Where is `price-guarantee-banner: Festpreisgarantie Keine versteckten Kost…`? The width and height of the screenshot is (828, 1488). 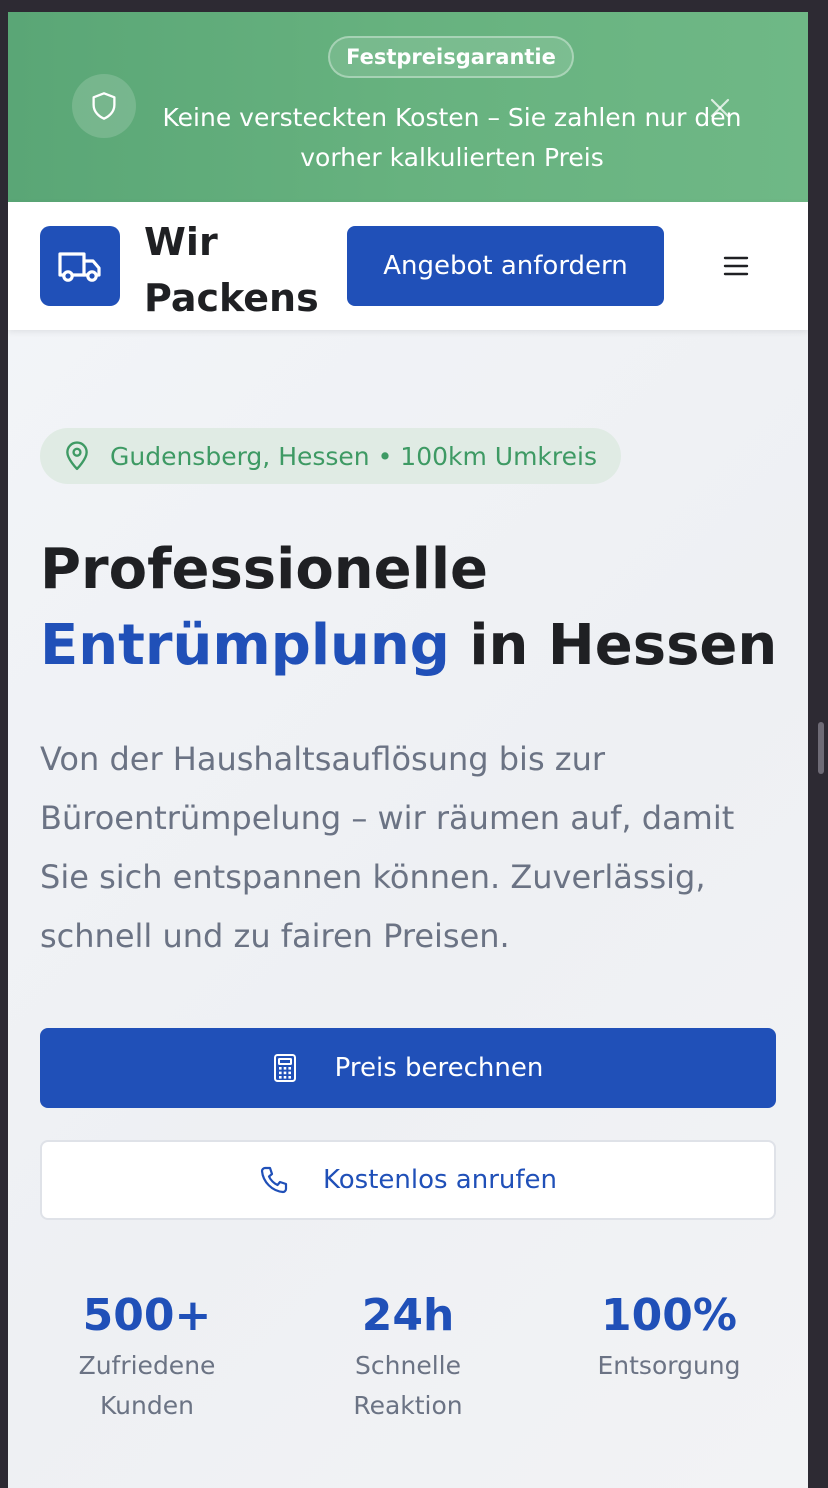 price-guarantee-banner: Festpreisgarantie Keine versteckten Kost… is located at coordinates (408, 107).